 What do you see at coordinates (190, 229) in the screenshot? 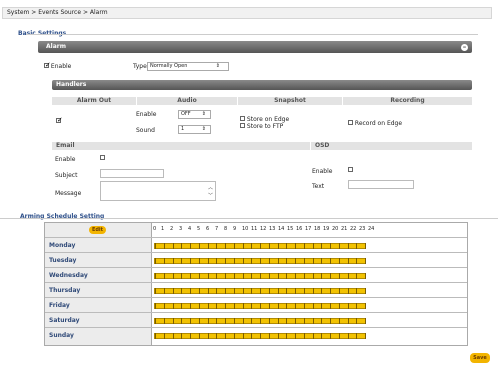
I see `hour-label: 4` at bounding box center [190, 229].